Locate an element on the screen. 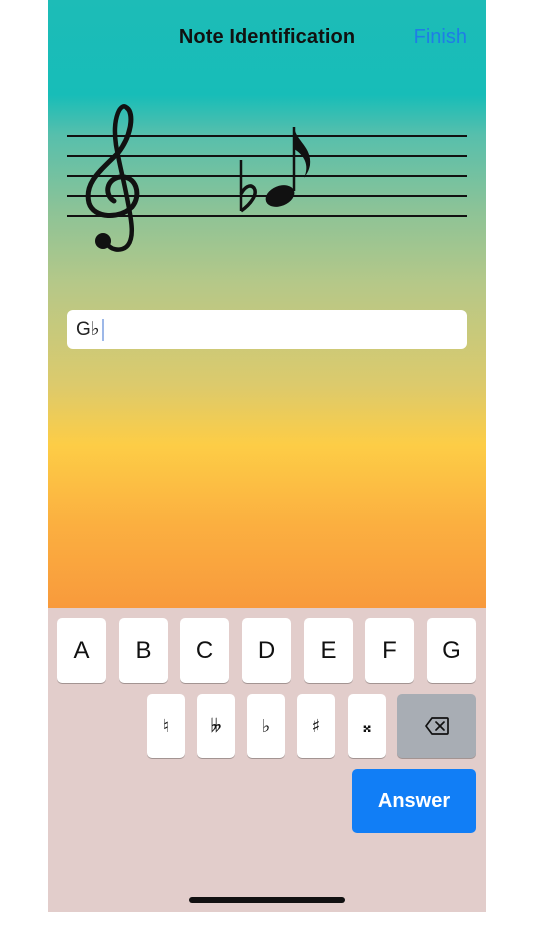  key-flat: ♭ is located at coordinates (266, 726).